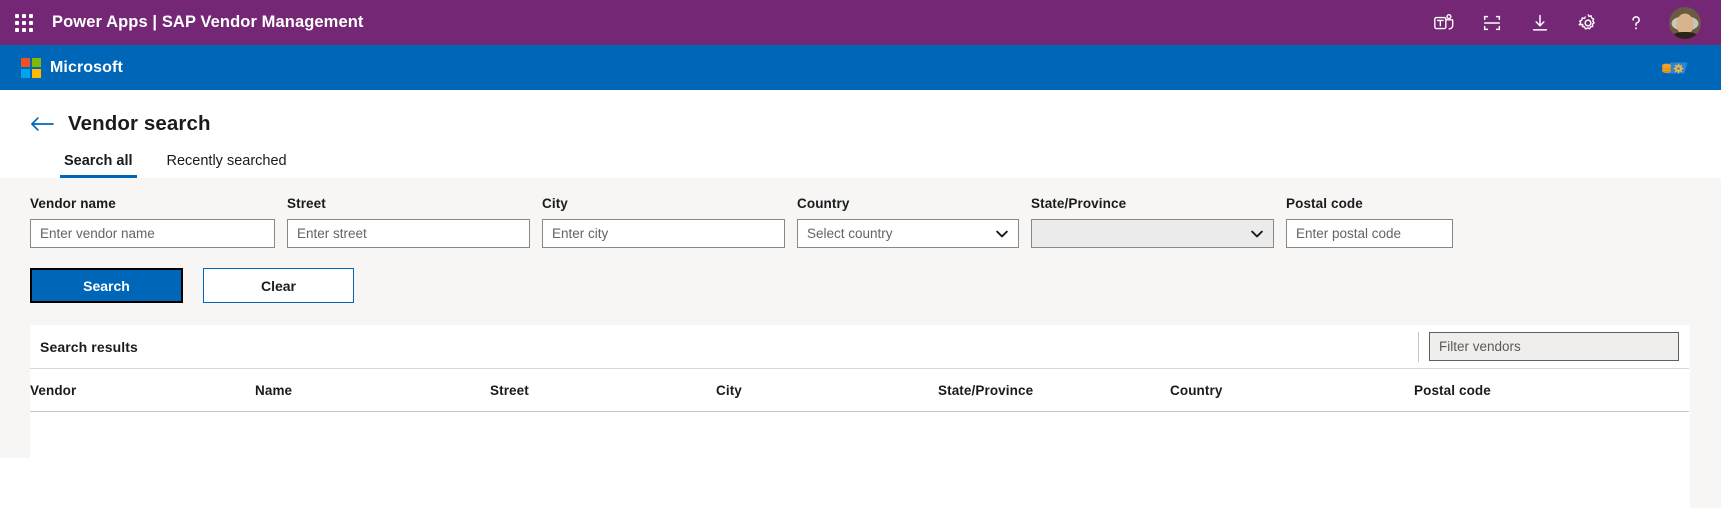 The image size is (1721, 508). What do you see at coordinates (24, 22) in the screenshot?
I see `app-launcher-icon` at bounding box center [24, 22].